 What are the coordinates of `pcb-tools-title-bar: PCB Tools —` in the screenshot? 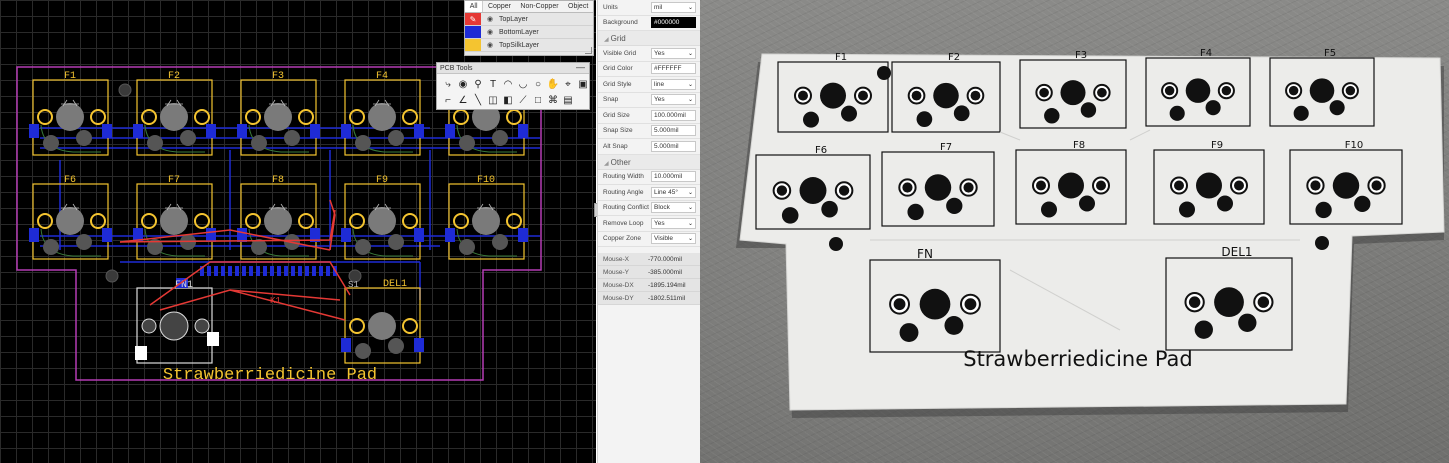 It's located at (513, 68).